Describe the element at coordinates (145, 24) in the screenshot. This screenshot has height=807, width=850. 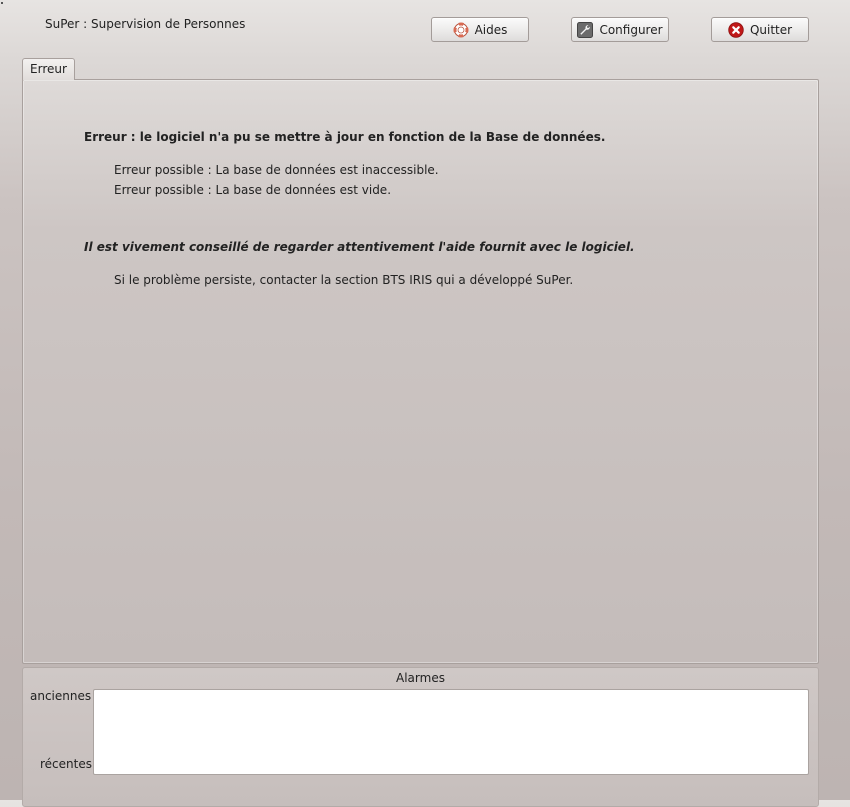
I see `app-title: SuPer : Supervision de Personnes` at that location.